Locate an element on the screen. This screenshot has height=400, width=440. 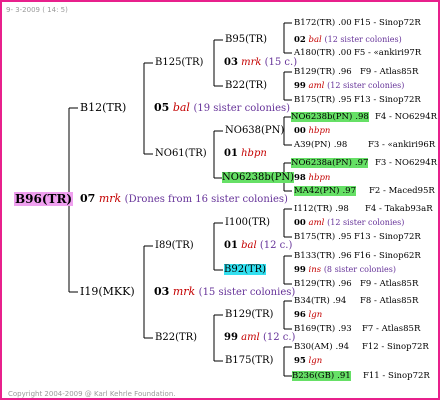
gen4-row: B34(TR) .94 is located at coordinates (320, 301).